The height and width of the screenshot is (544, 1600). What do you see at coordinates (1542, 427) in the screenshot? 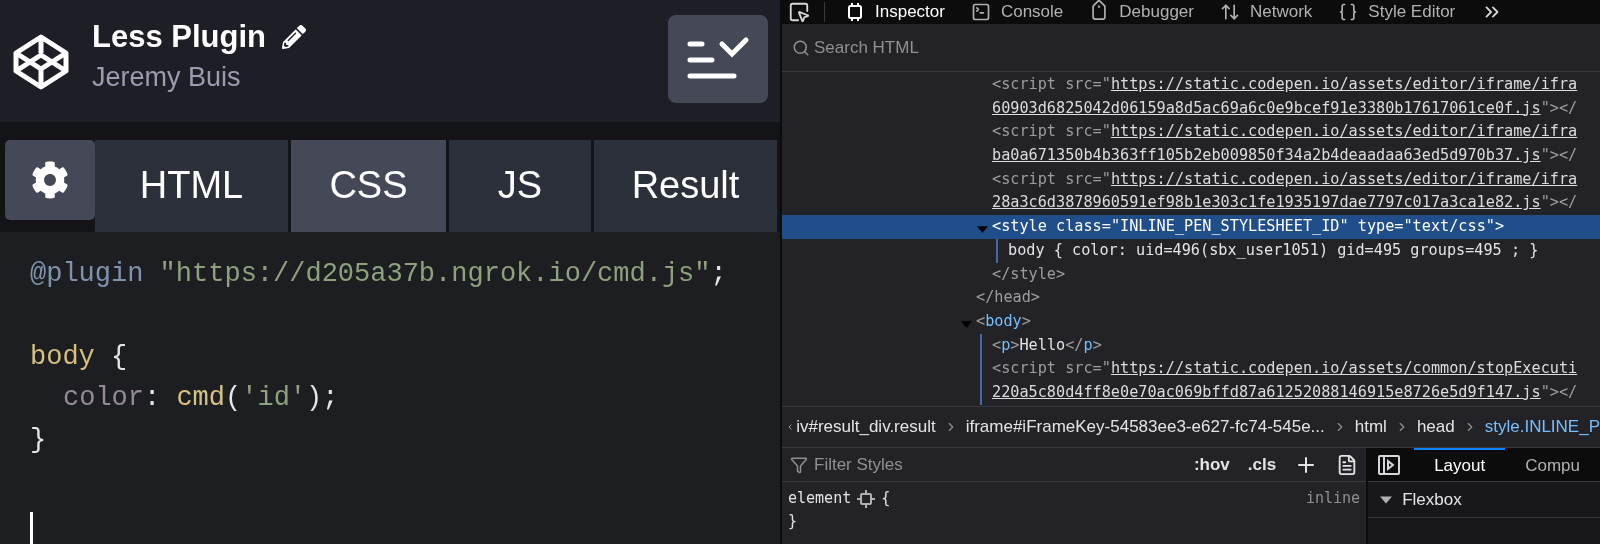
I see `breadcrumb: style.INLINE_P` at bounding box center [1542, 427].